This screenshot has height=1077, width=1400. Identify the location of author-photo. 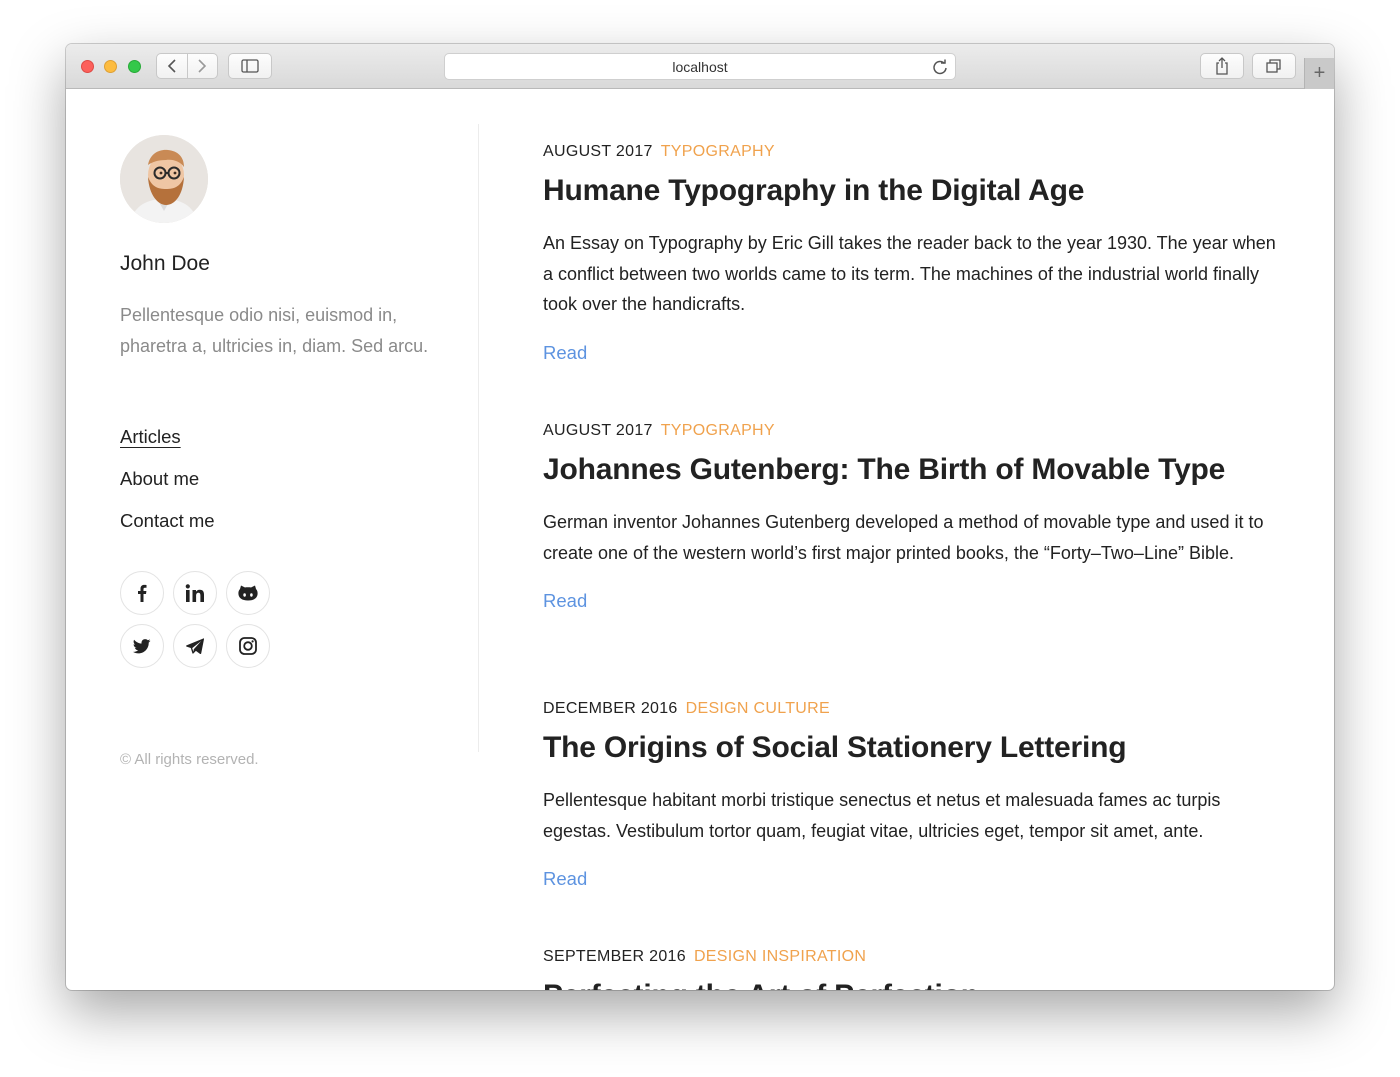
(164, 179).